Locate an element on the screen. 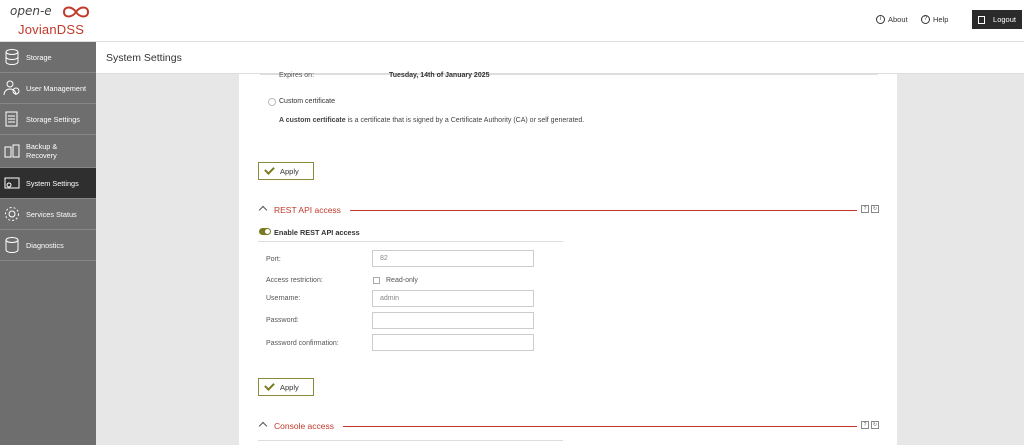 This screenshot has height=445, width=1024. brand-logo: open-e JovianDSS is located at coordinates (50, 21).